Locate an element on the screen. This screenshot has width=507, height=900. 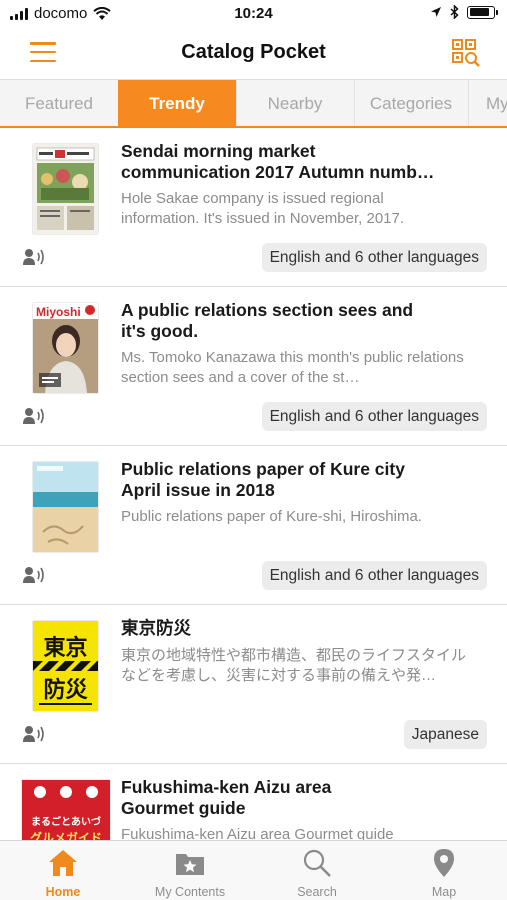
home-icon is located at coordinates (63, 863).